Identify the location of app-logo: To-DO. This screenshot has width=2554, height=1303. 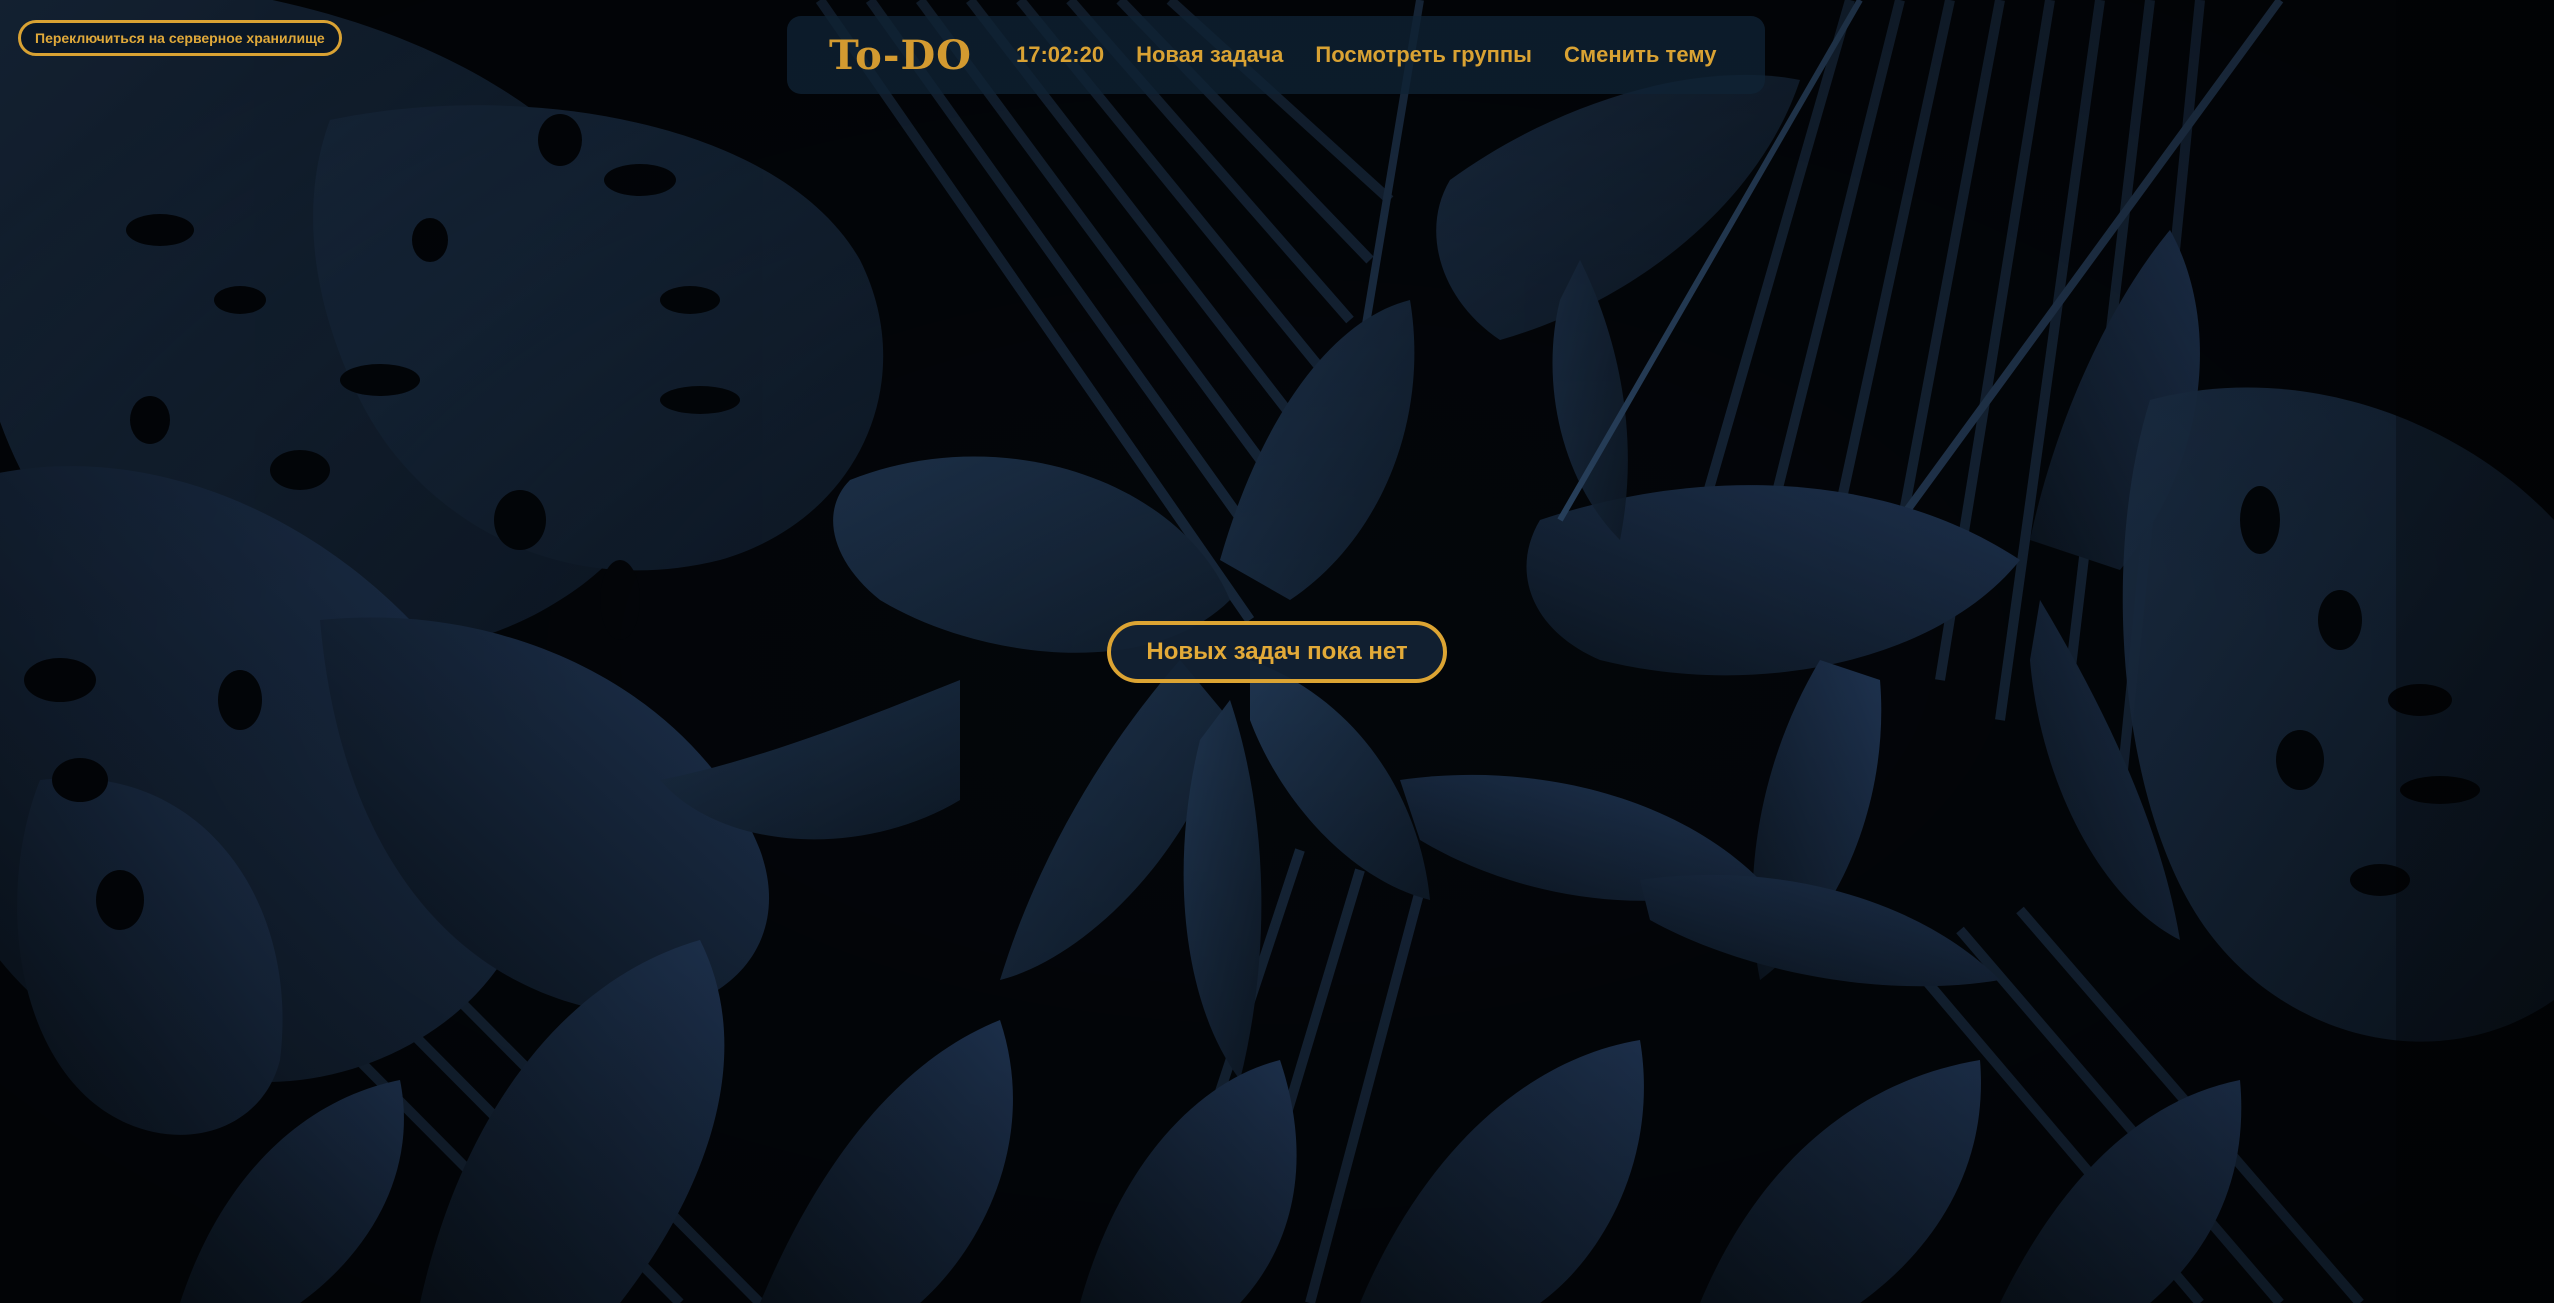
(900, 55).